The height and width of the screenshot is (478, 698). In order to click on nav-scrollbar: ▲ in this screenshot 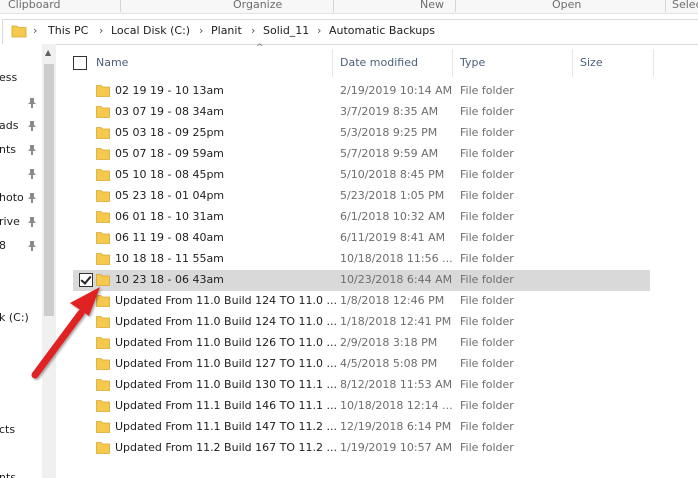, I will do `click(49, 261)`.